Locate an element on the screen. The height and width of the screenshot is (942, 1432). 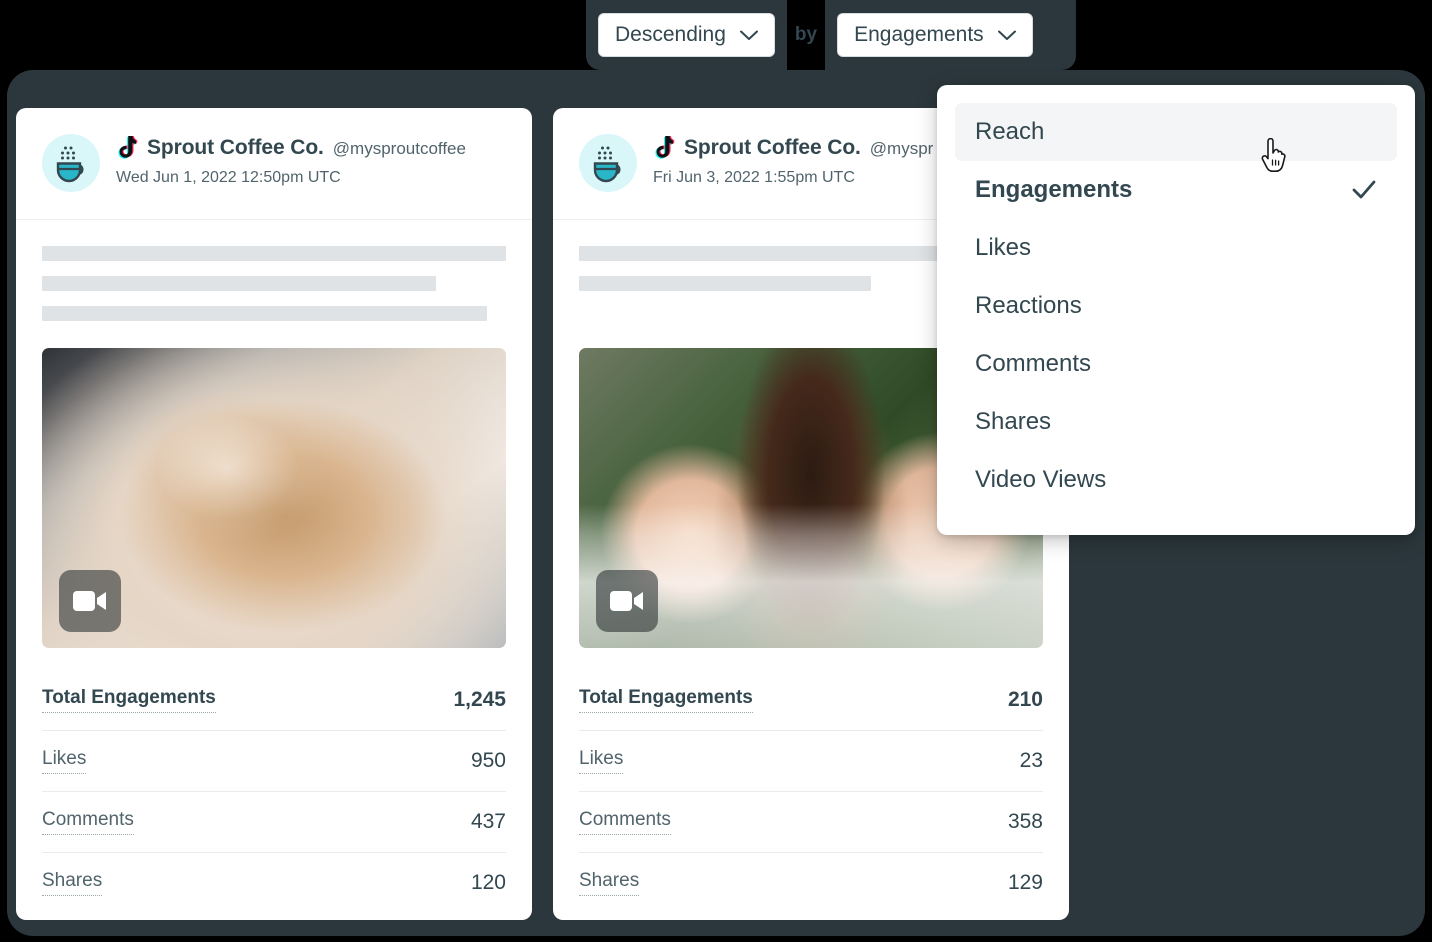
metric-row: Total Engagements 210 is located at coordinates (811, 700).